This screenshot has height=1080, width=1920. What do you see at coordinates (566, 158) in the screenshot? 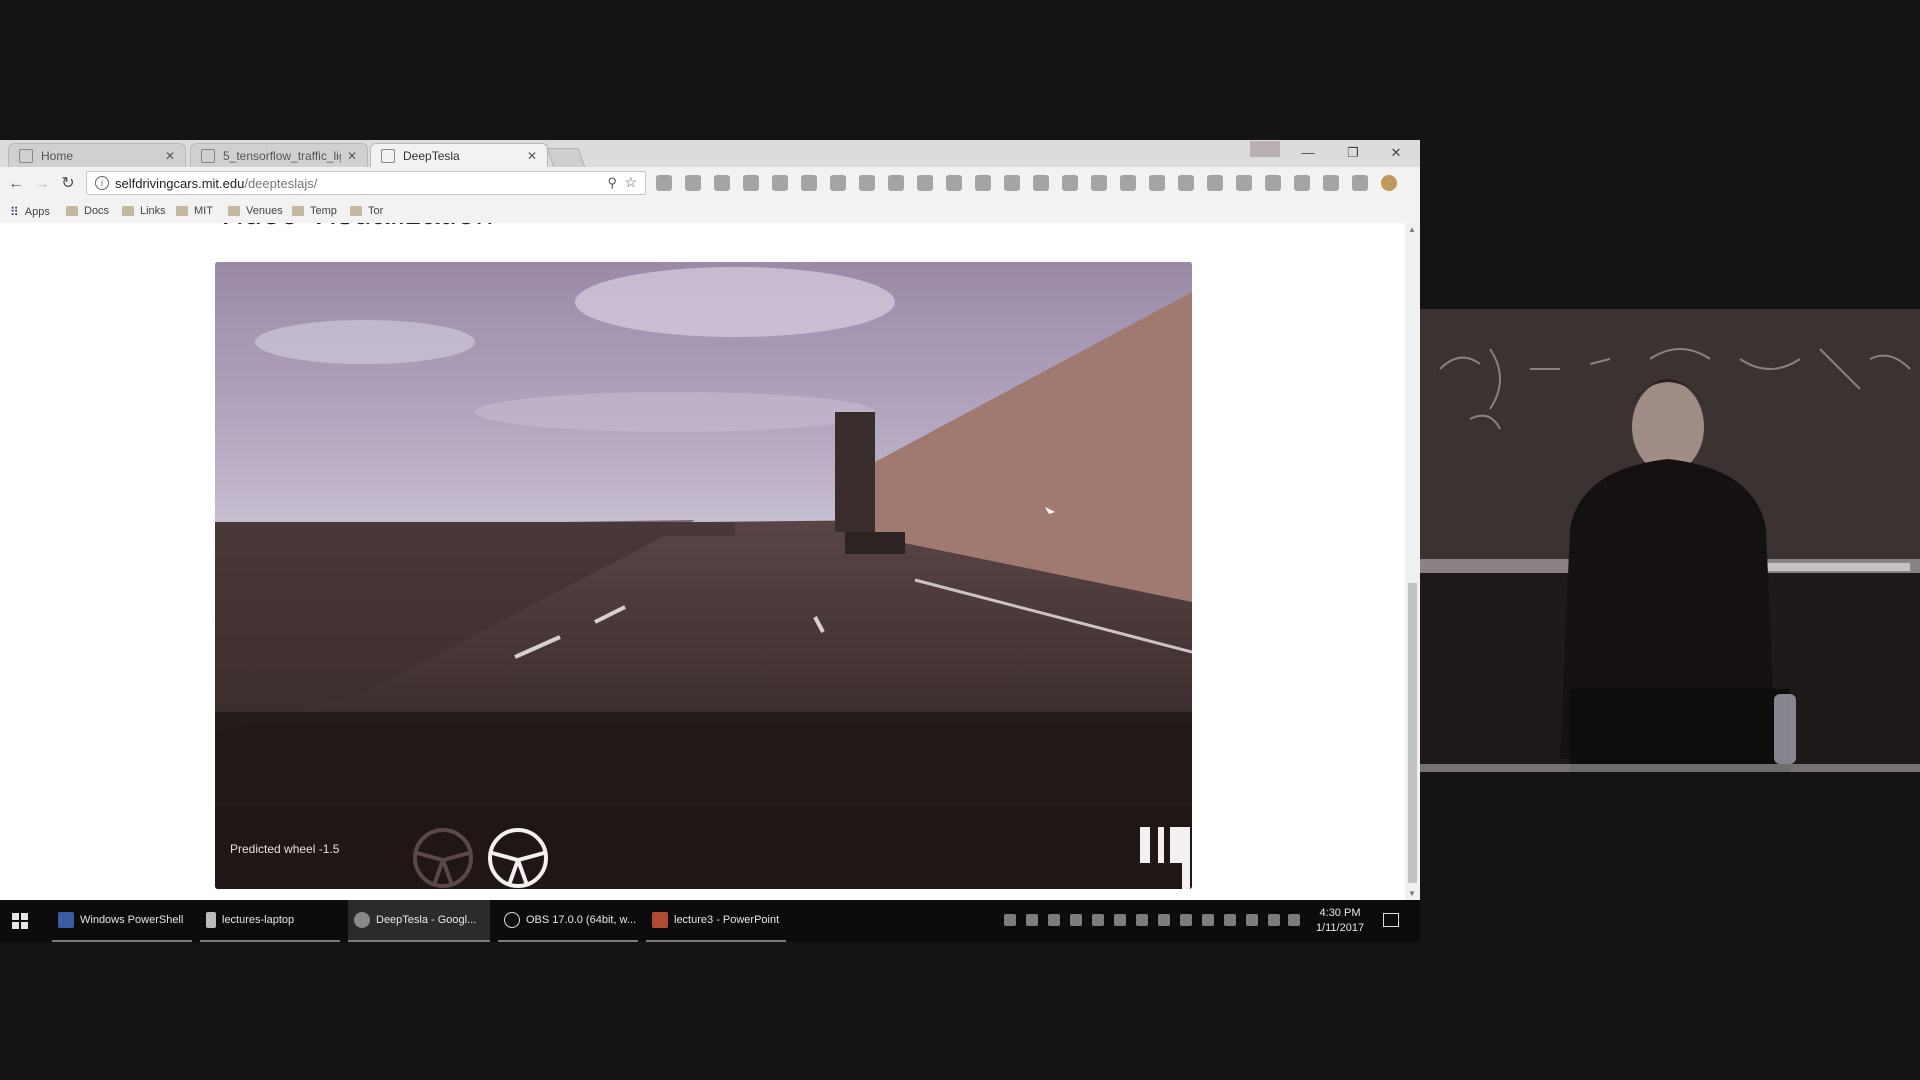
I see `new-tab-button` at bounding box center [566, 158].